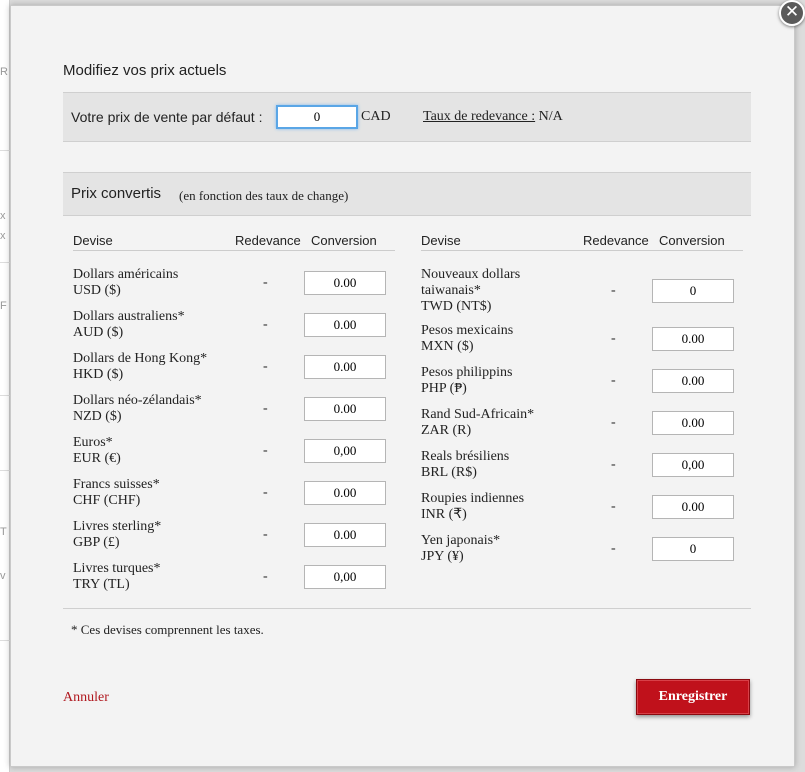  What do you see at coordinates (467, 372) in the screenshot?
I see `currency-label: Pesos philippins` at bounding box center [467, 372].